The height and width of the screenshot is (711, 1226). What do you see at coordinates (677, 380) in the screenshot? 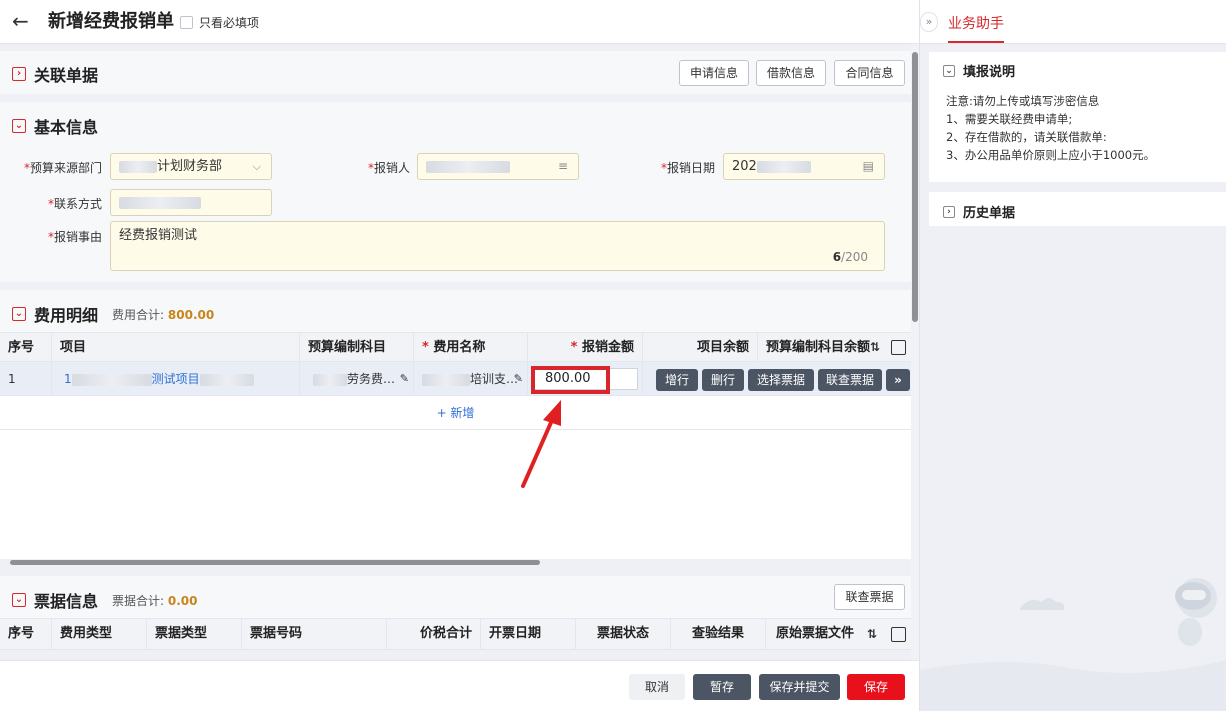
I see `add-row-button: 增行` at bounding box center [677, 380].